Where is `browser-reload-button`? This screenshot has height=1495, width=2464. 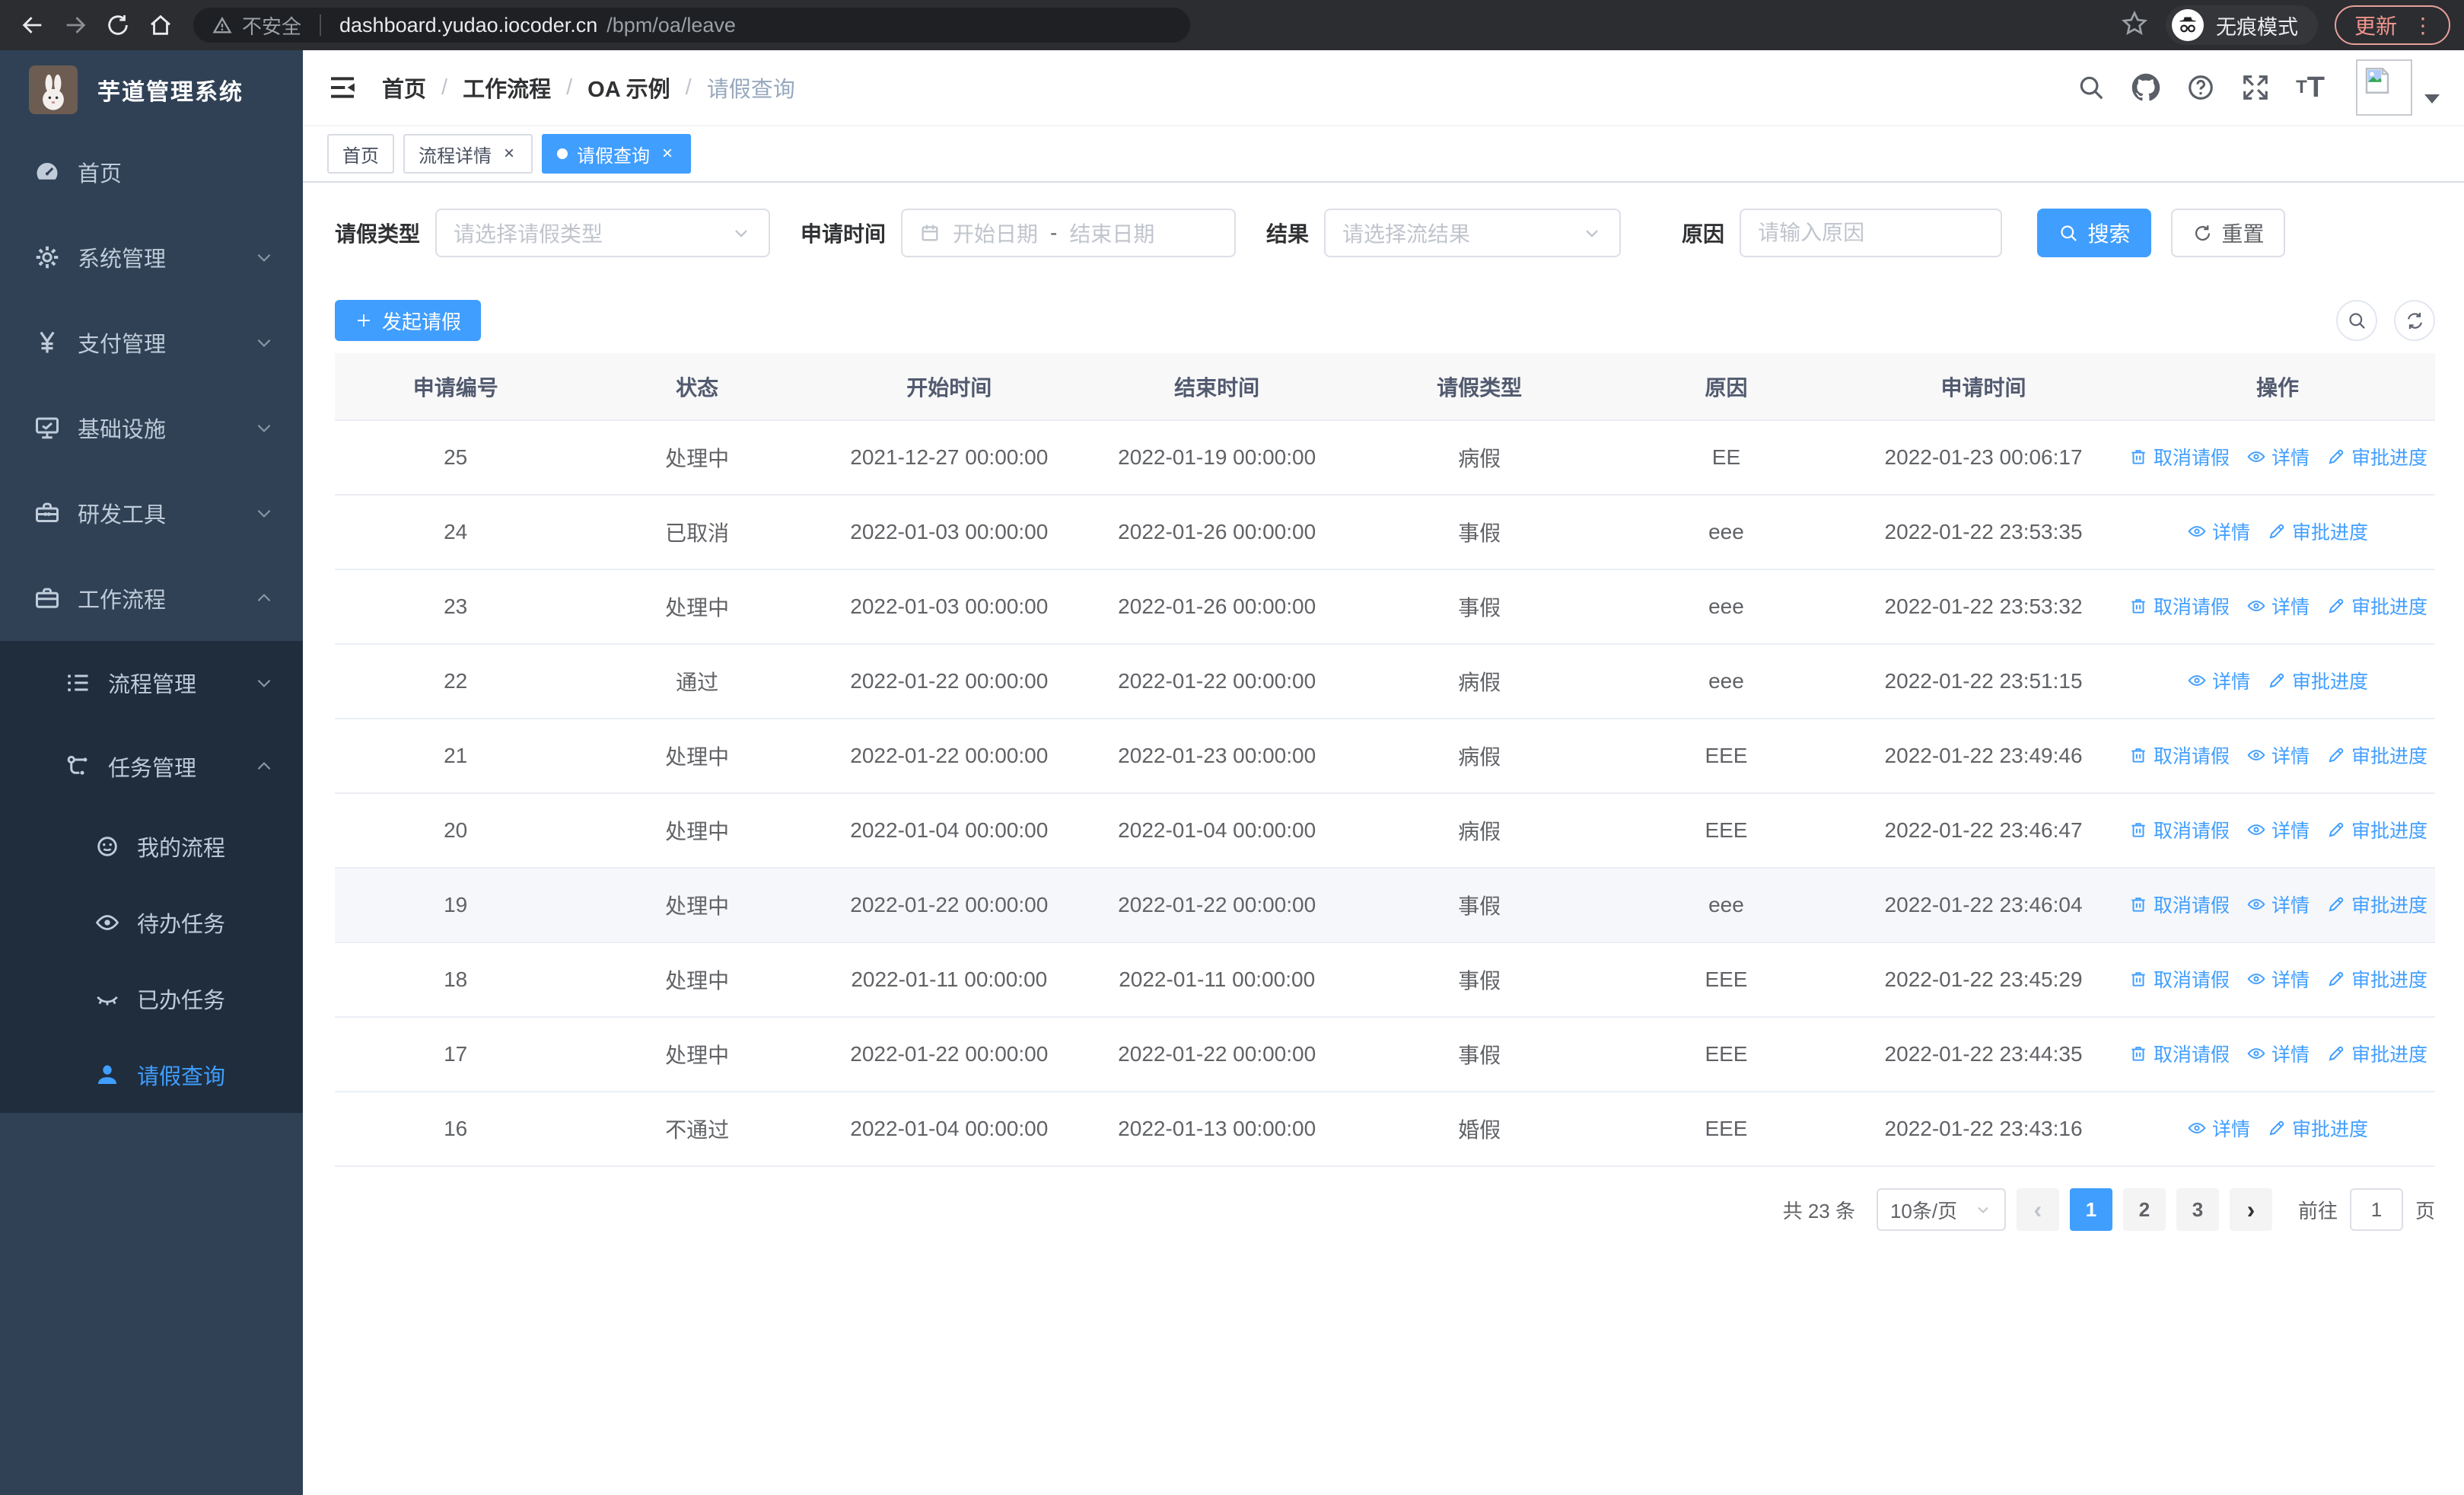 browser-reload-button is located at coordinates (118, 25).